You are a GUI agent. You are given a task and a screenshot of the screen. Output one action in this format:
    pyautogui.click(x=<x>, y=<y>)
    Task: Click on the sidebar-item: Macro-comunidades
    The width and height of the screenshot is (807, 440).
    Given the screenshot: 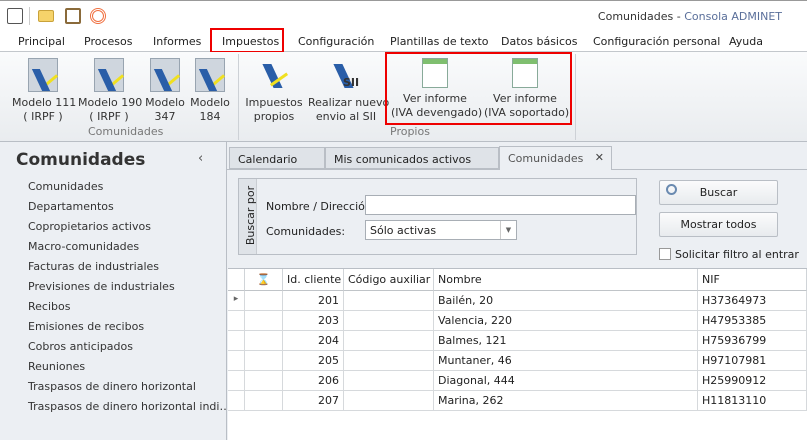 What is the action you would take?
    pyautogui.click(x=83, y=246)
    